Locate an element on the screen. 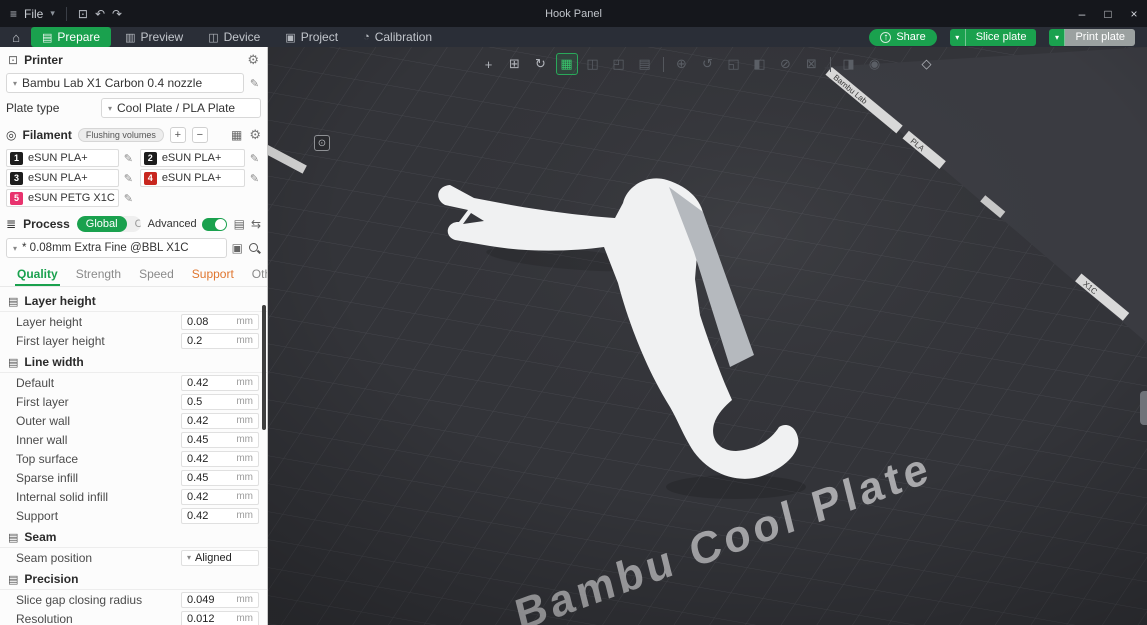 The image size is (1147, 625). assembly-view-icon: ◇ is located at coordinates (927, 64).